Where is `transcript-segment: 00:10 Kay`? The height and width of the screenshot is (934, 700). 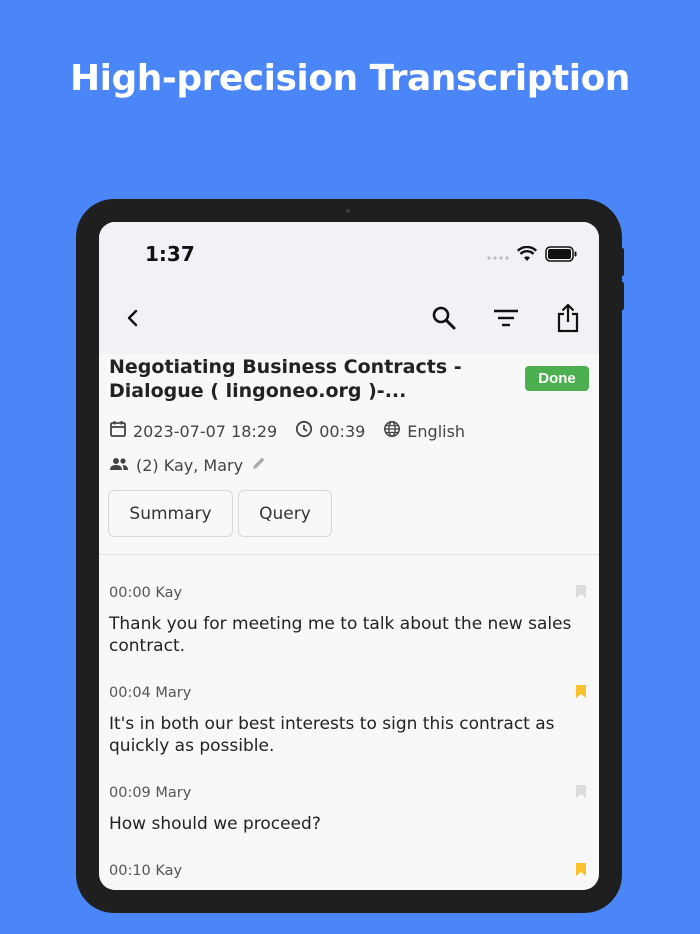 transcript-segment: 00:10 Kay is located at coordinates (349, 871).